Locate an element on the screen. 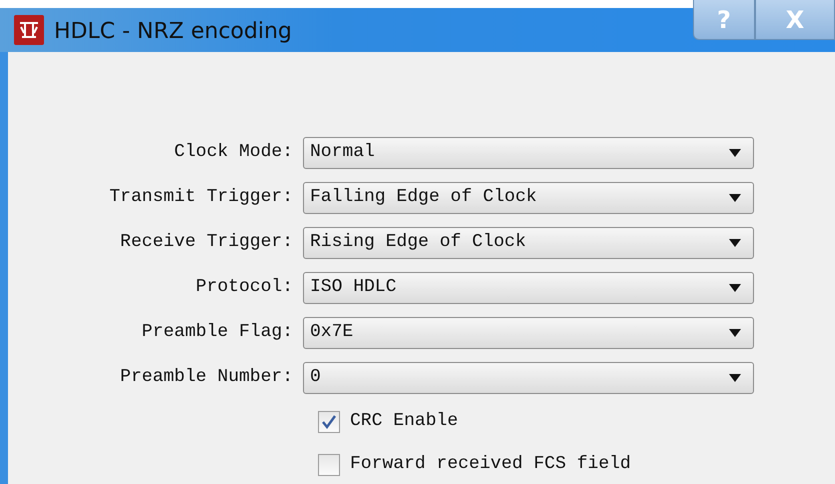  dropdown: Falling Edge of Clock is located at coordinates (528, 198).